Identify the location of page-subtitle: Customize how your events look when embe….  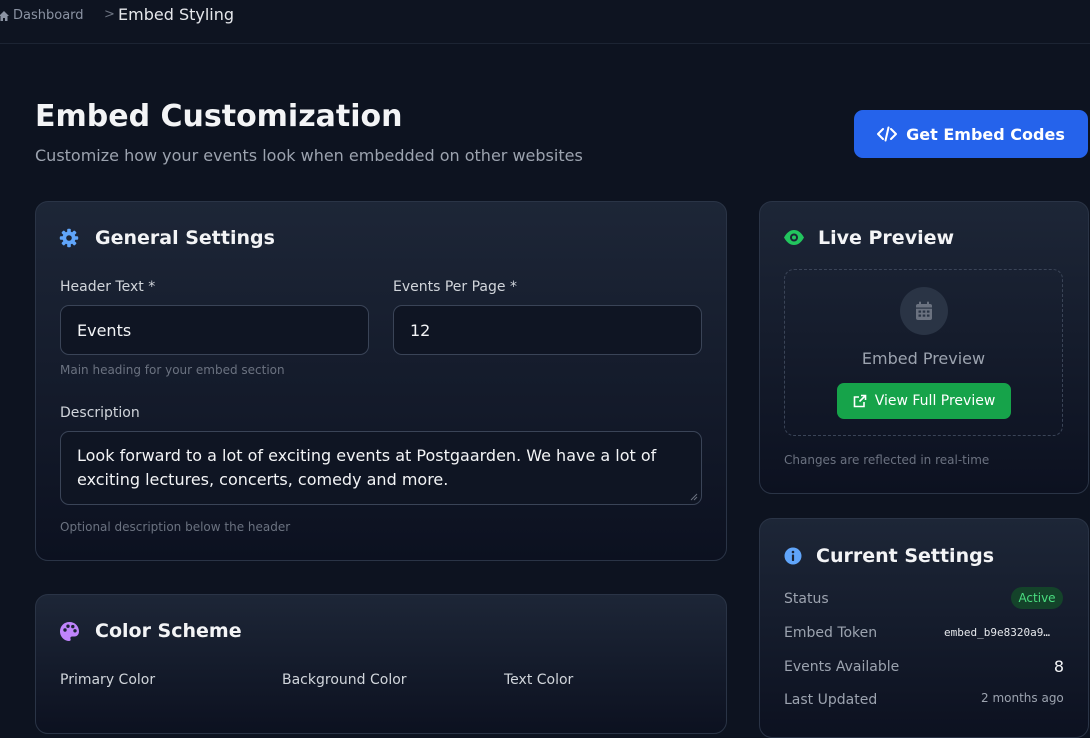
(309, 155).